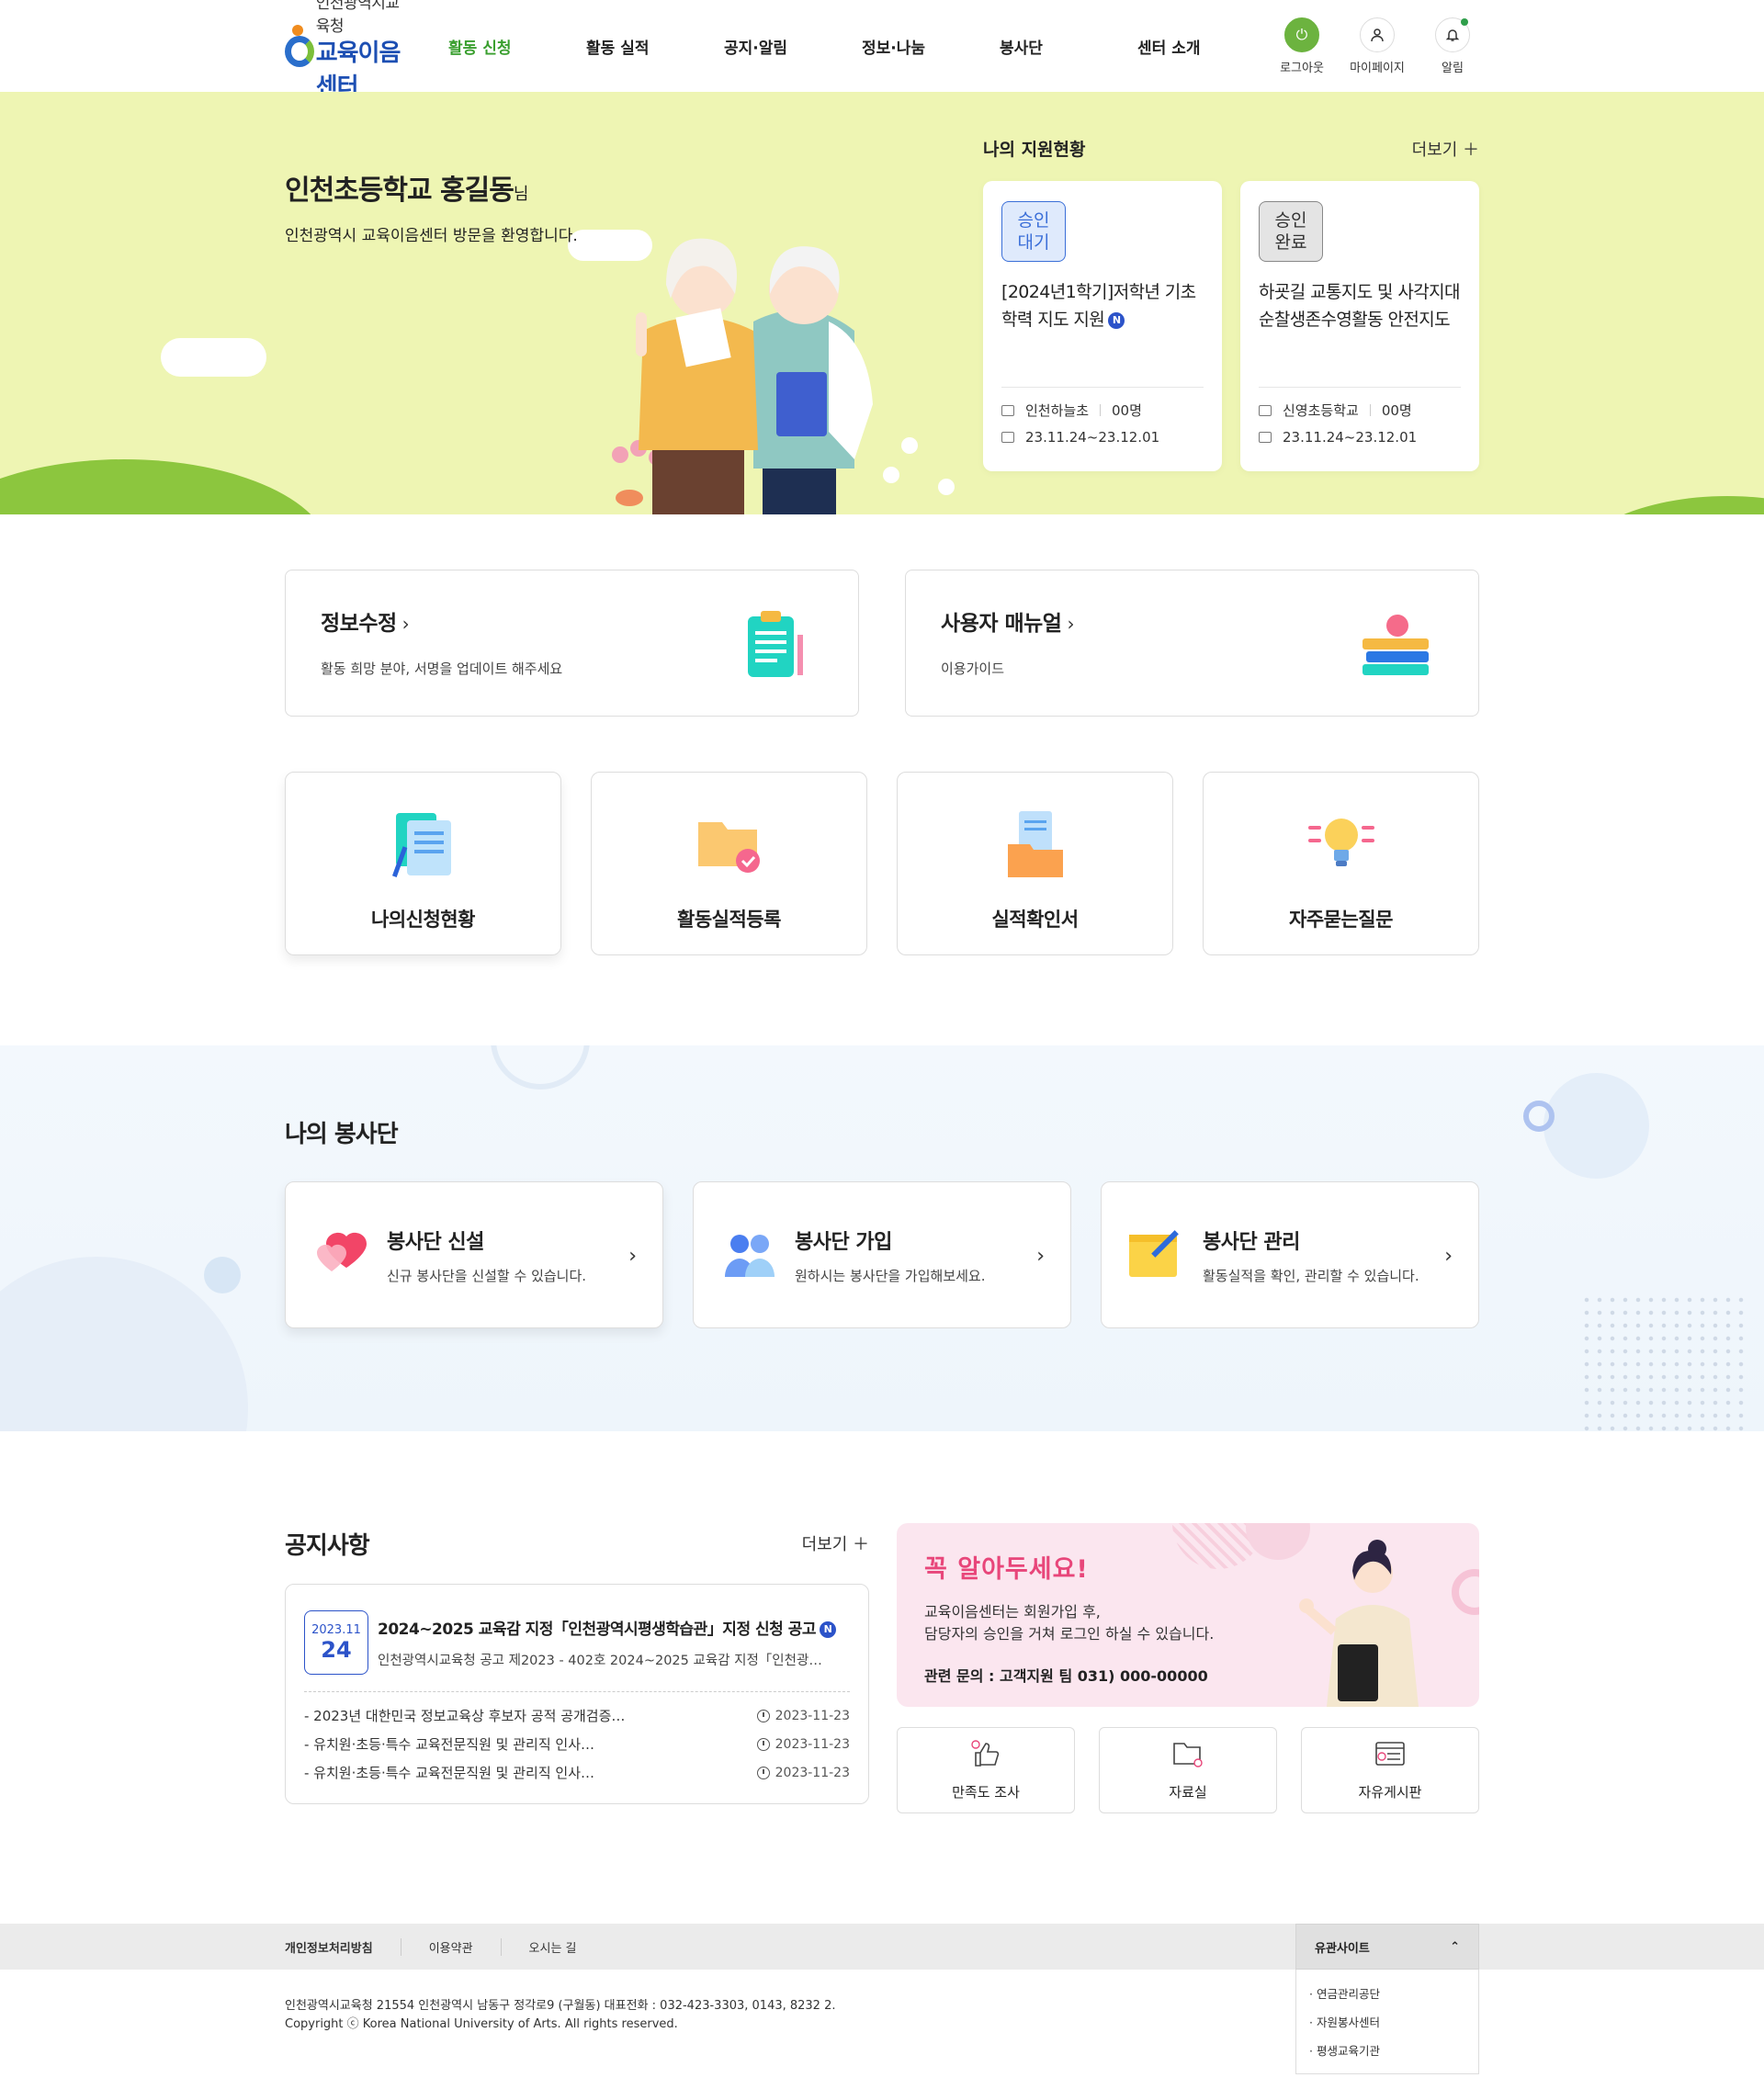 Image resolution: width=1764 pixels, height=2089 pixels. I want to click on nav-activity-record: 활동 실적, so click(655, 46).